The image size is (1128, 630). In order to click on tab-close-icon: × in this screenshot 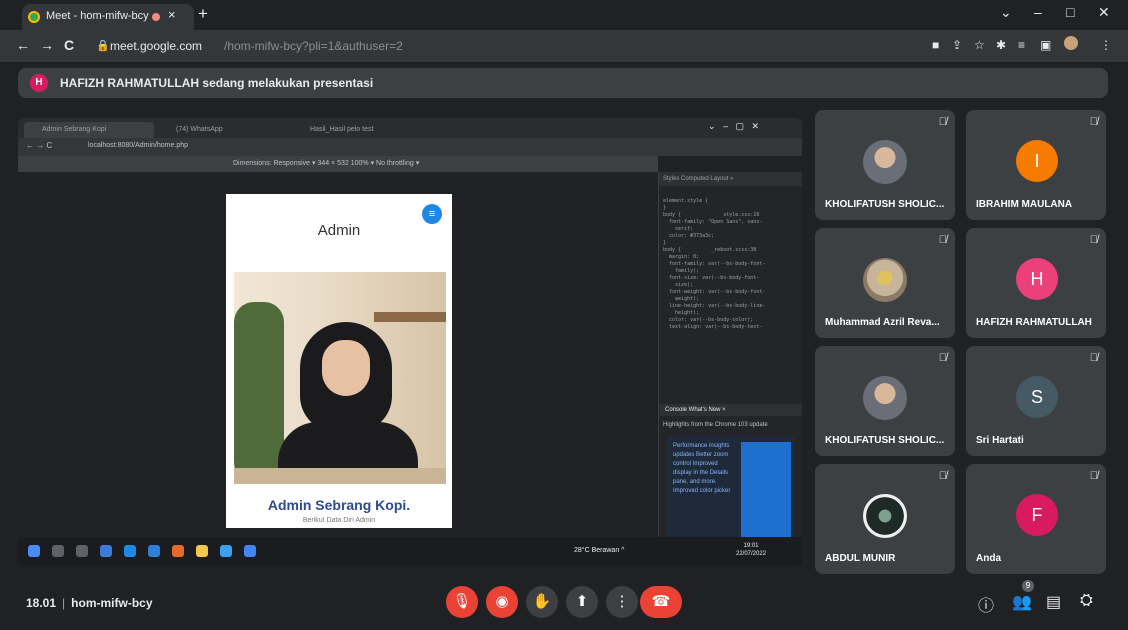, I will do `click(172, 14)`.